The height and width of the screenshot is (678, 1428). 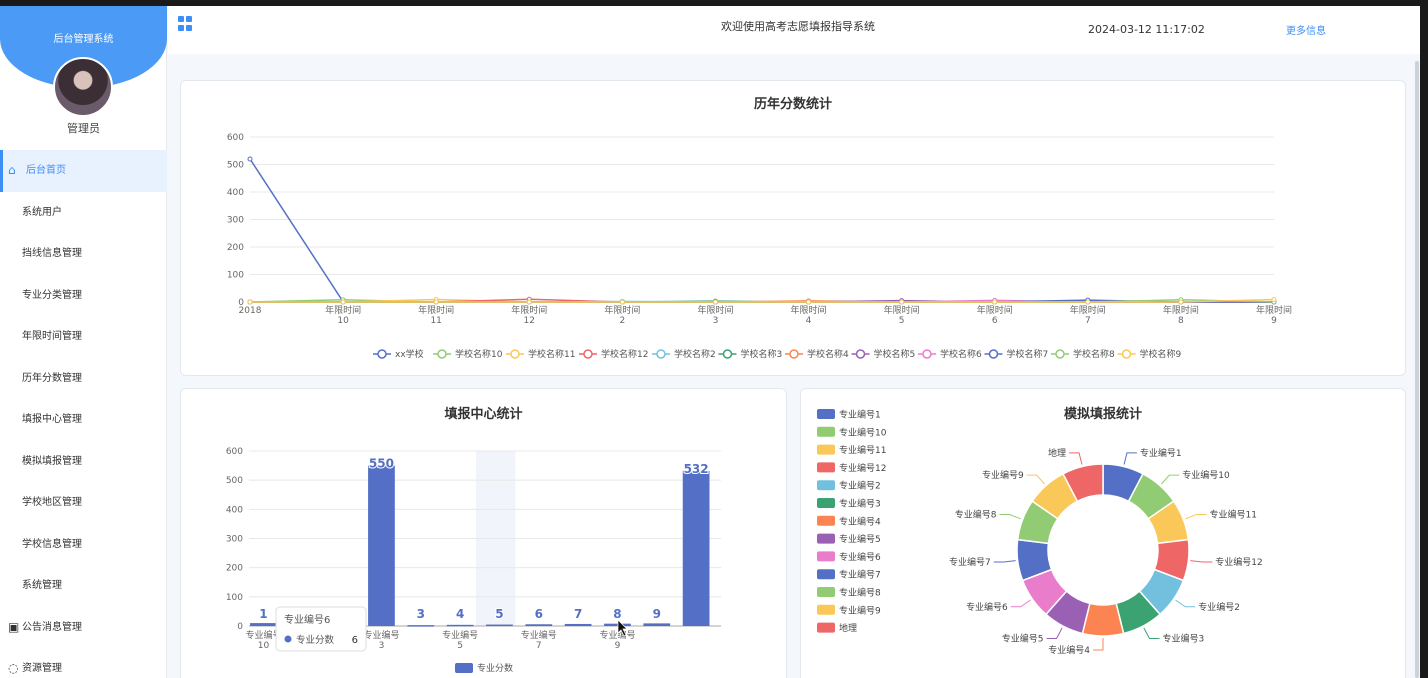 What do you see at coordinates (860, 521) in the screenshot?
I see `legend-label: 专业编号4` at bounding box center [860, 521].